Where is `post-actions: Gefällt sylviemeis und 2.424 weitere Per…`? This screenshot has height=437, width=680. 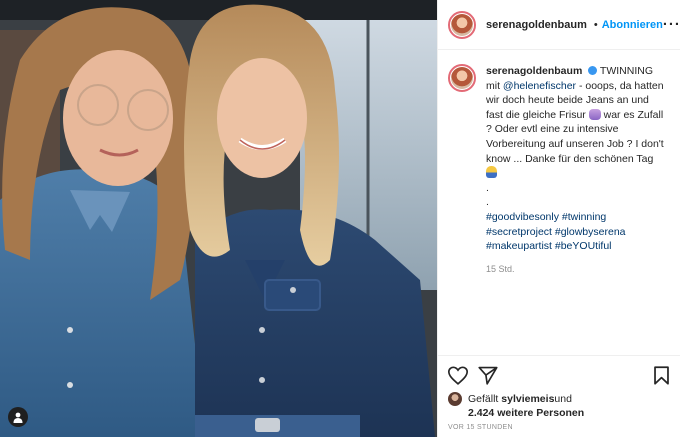
post-actions: Gefällt sylviemeis und 2.424 weitere Per… is located at coordinates (559, 396).